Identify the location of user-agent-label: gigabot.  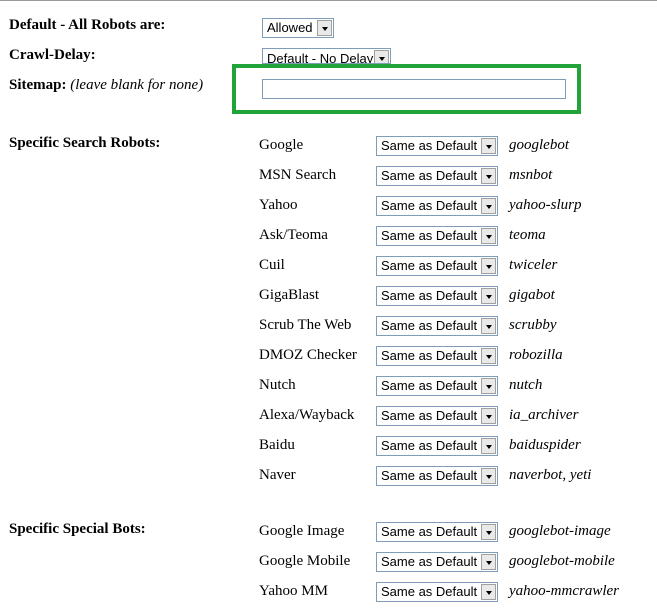
(532, 295).